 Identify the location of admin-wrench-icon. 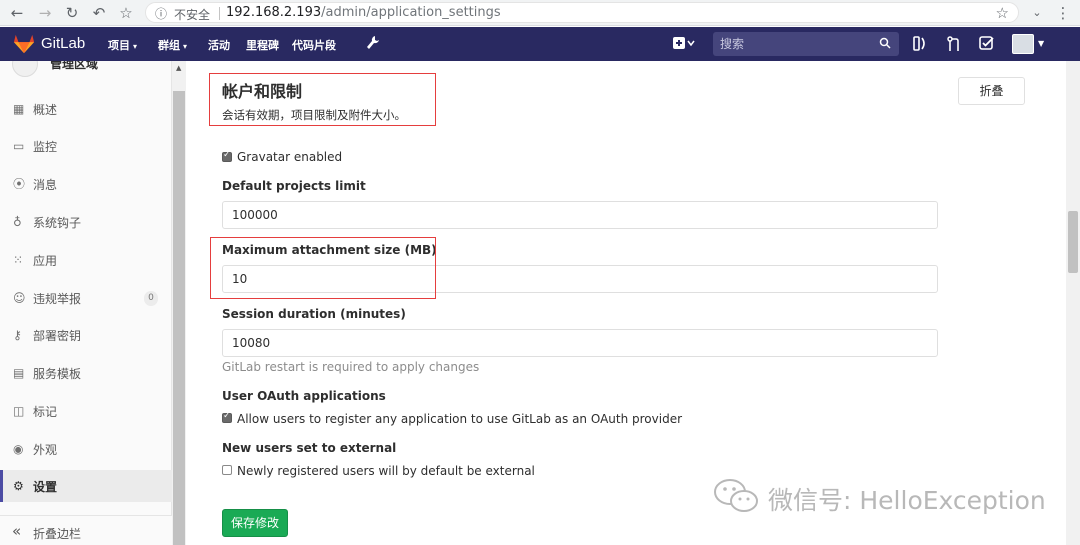
(373, 43).